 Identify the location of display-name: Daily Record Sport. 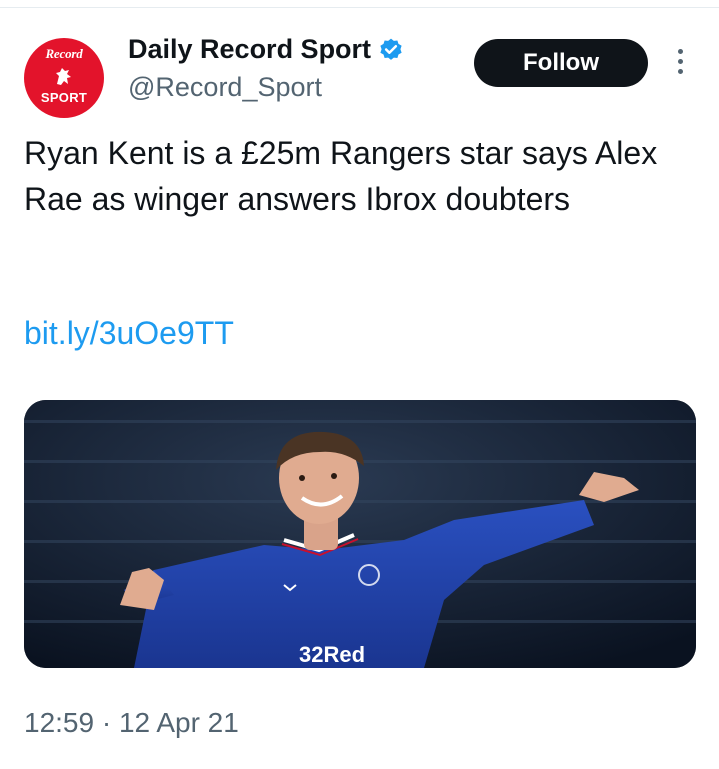
(249, 49).